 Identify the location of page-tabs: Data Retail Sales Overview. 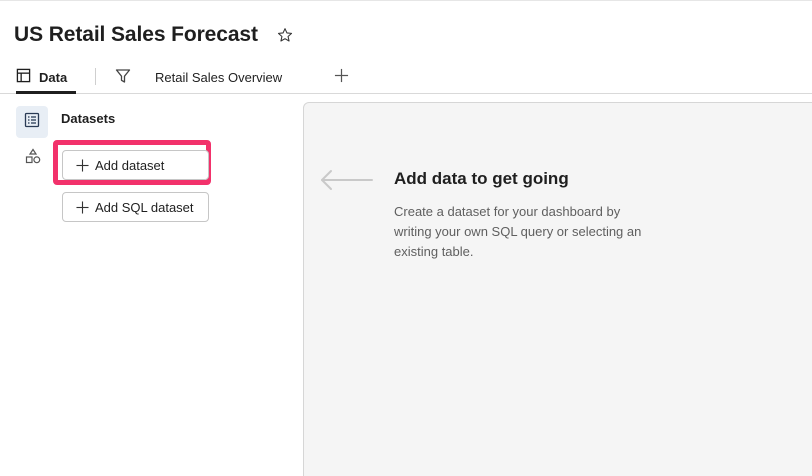
(406, 78).